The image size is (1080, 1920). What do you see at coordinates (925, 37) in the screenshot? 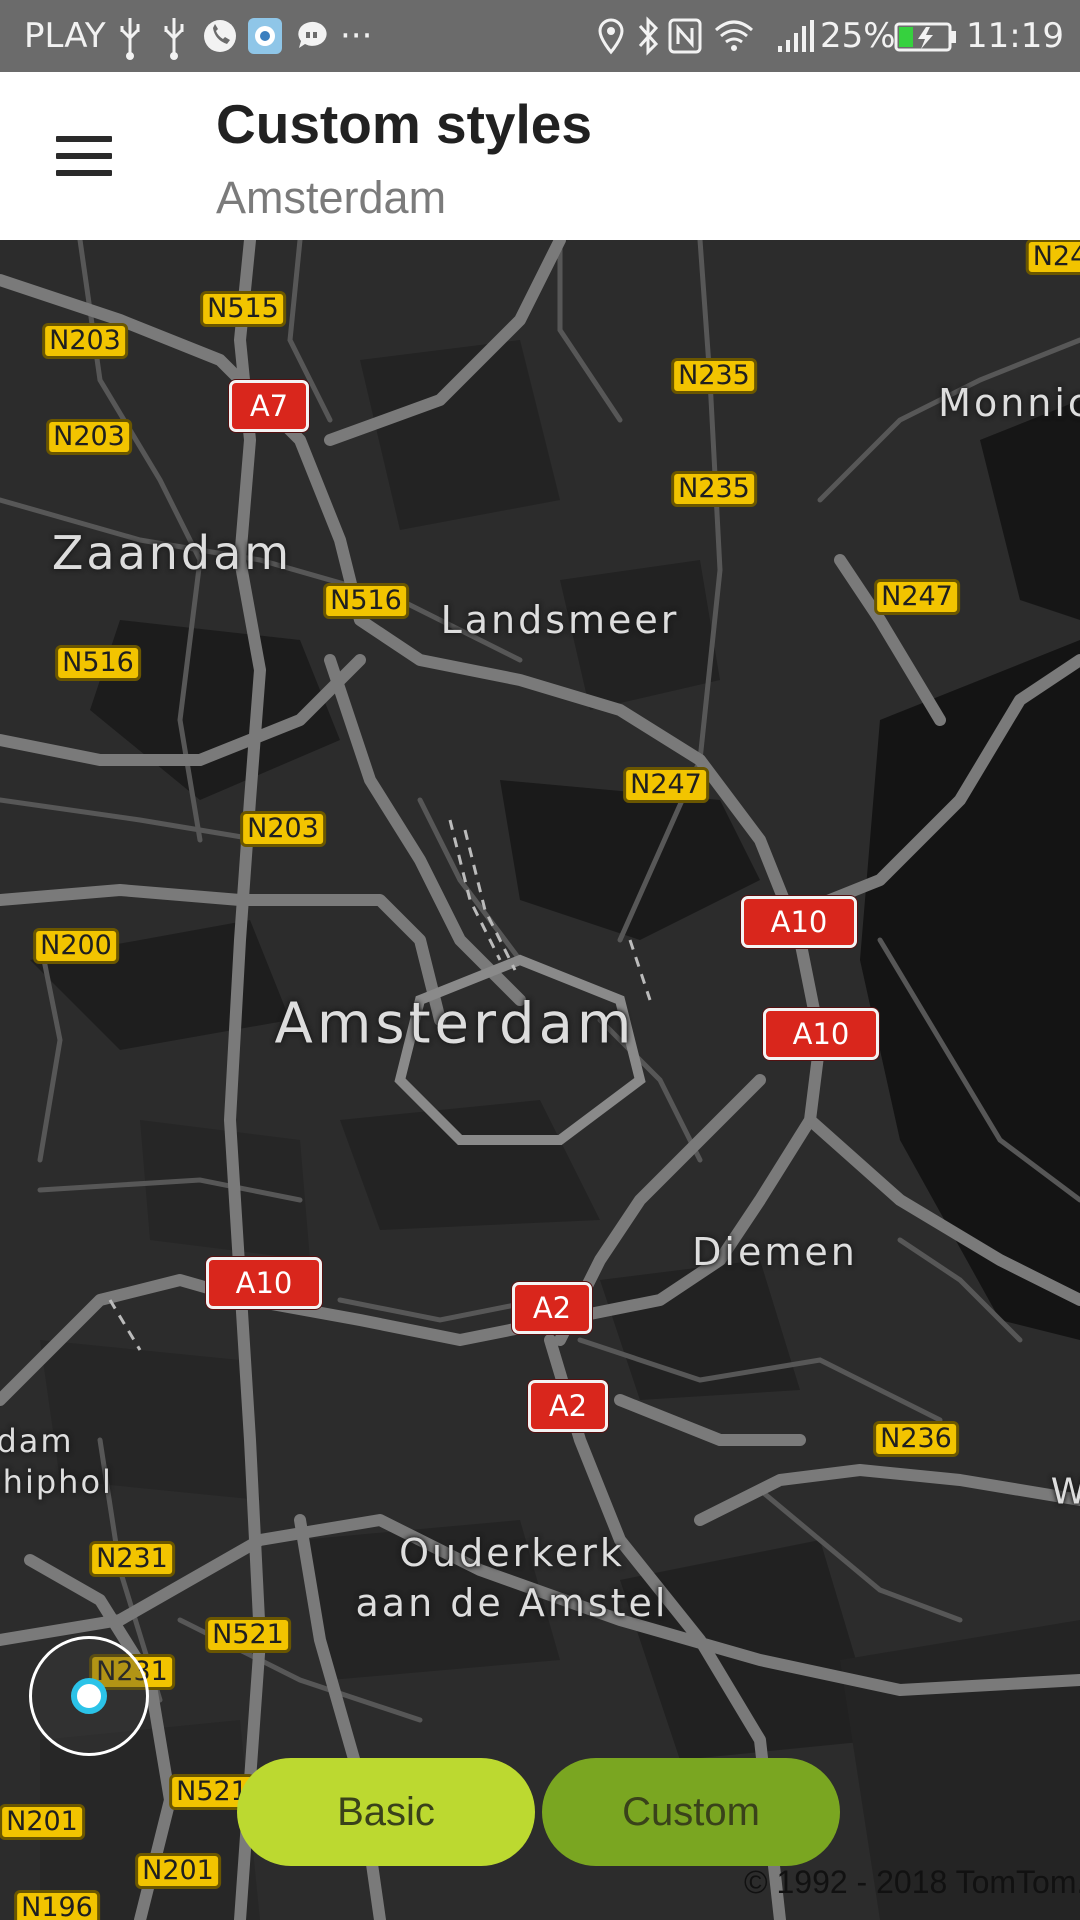
I see `battery-charging-icon` at bounding box center [925, 37].